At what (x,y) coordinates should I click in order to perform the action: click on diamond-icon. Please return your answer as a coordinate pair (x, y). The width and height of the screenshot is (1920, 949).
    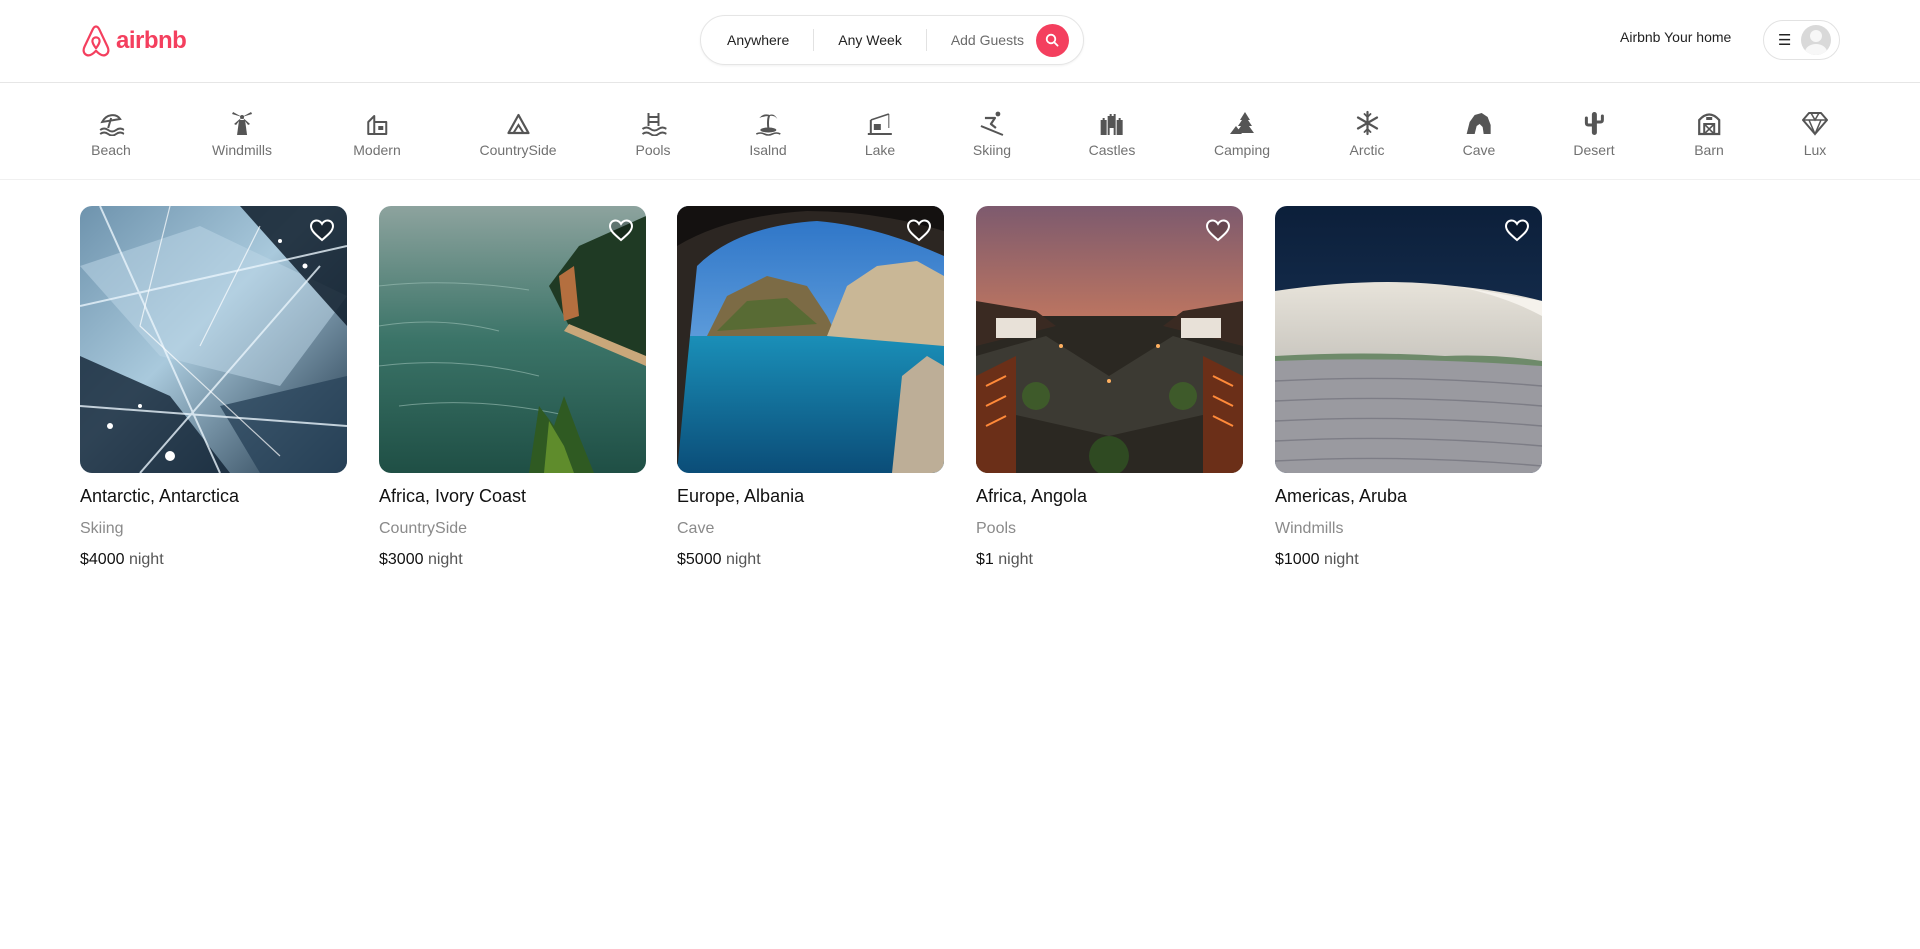
    Looking at the image, I should click on (1815, 123).